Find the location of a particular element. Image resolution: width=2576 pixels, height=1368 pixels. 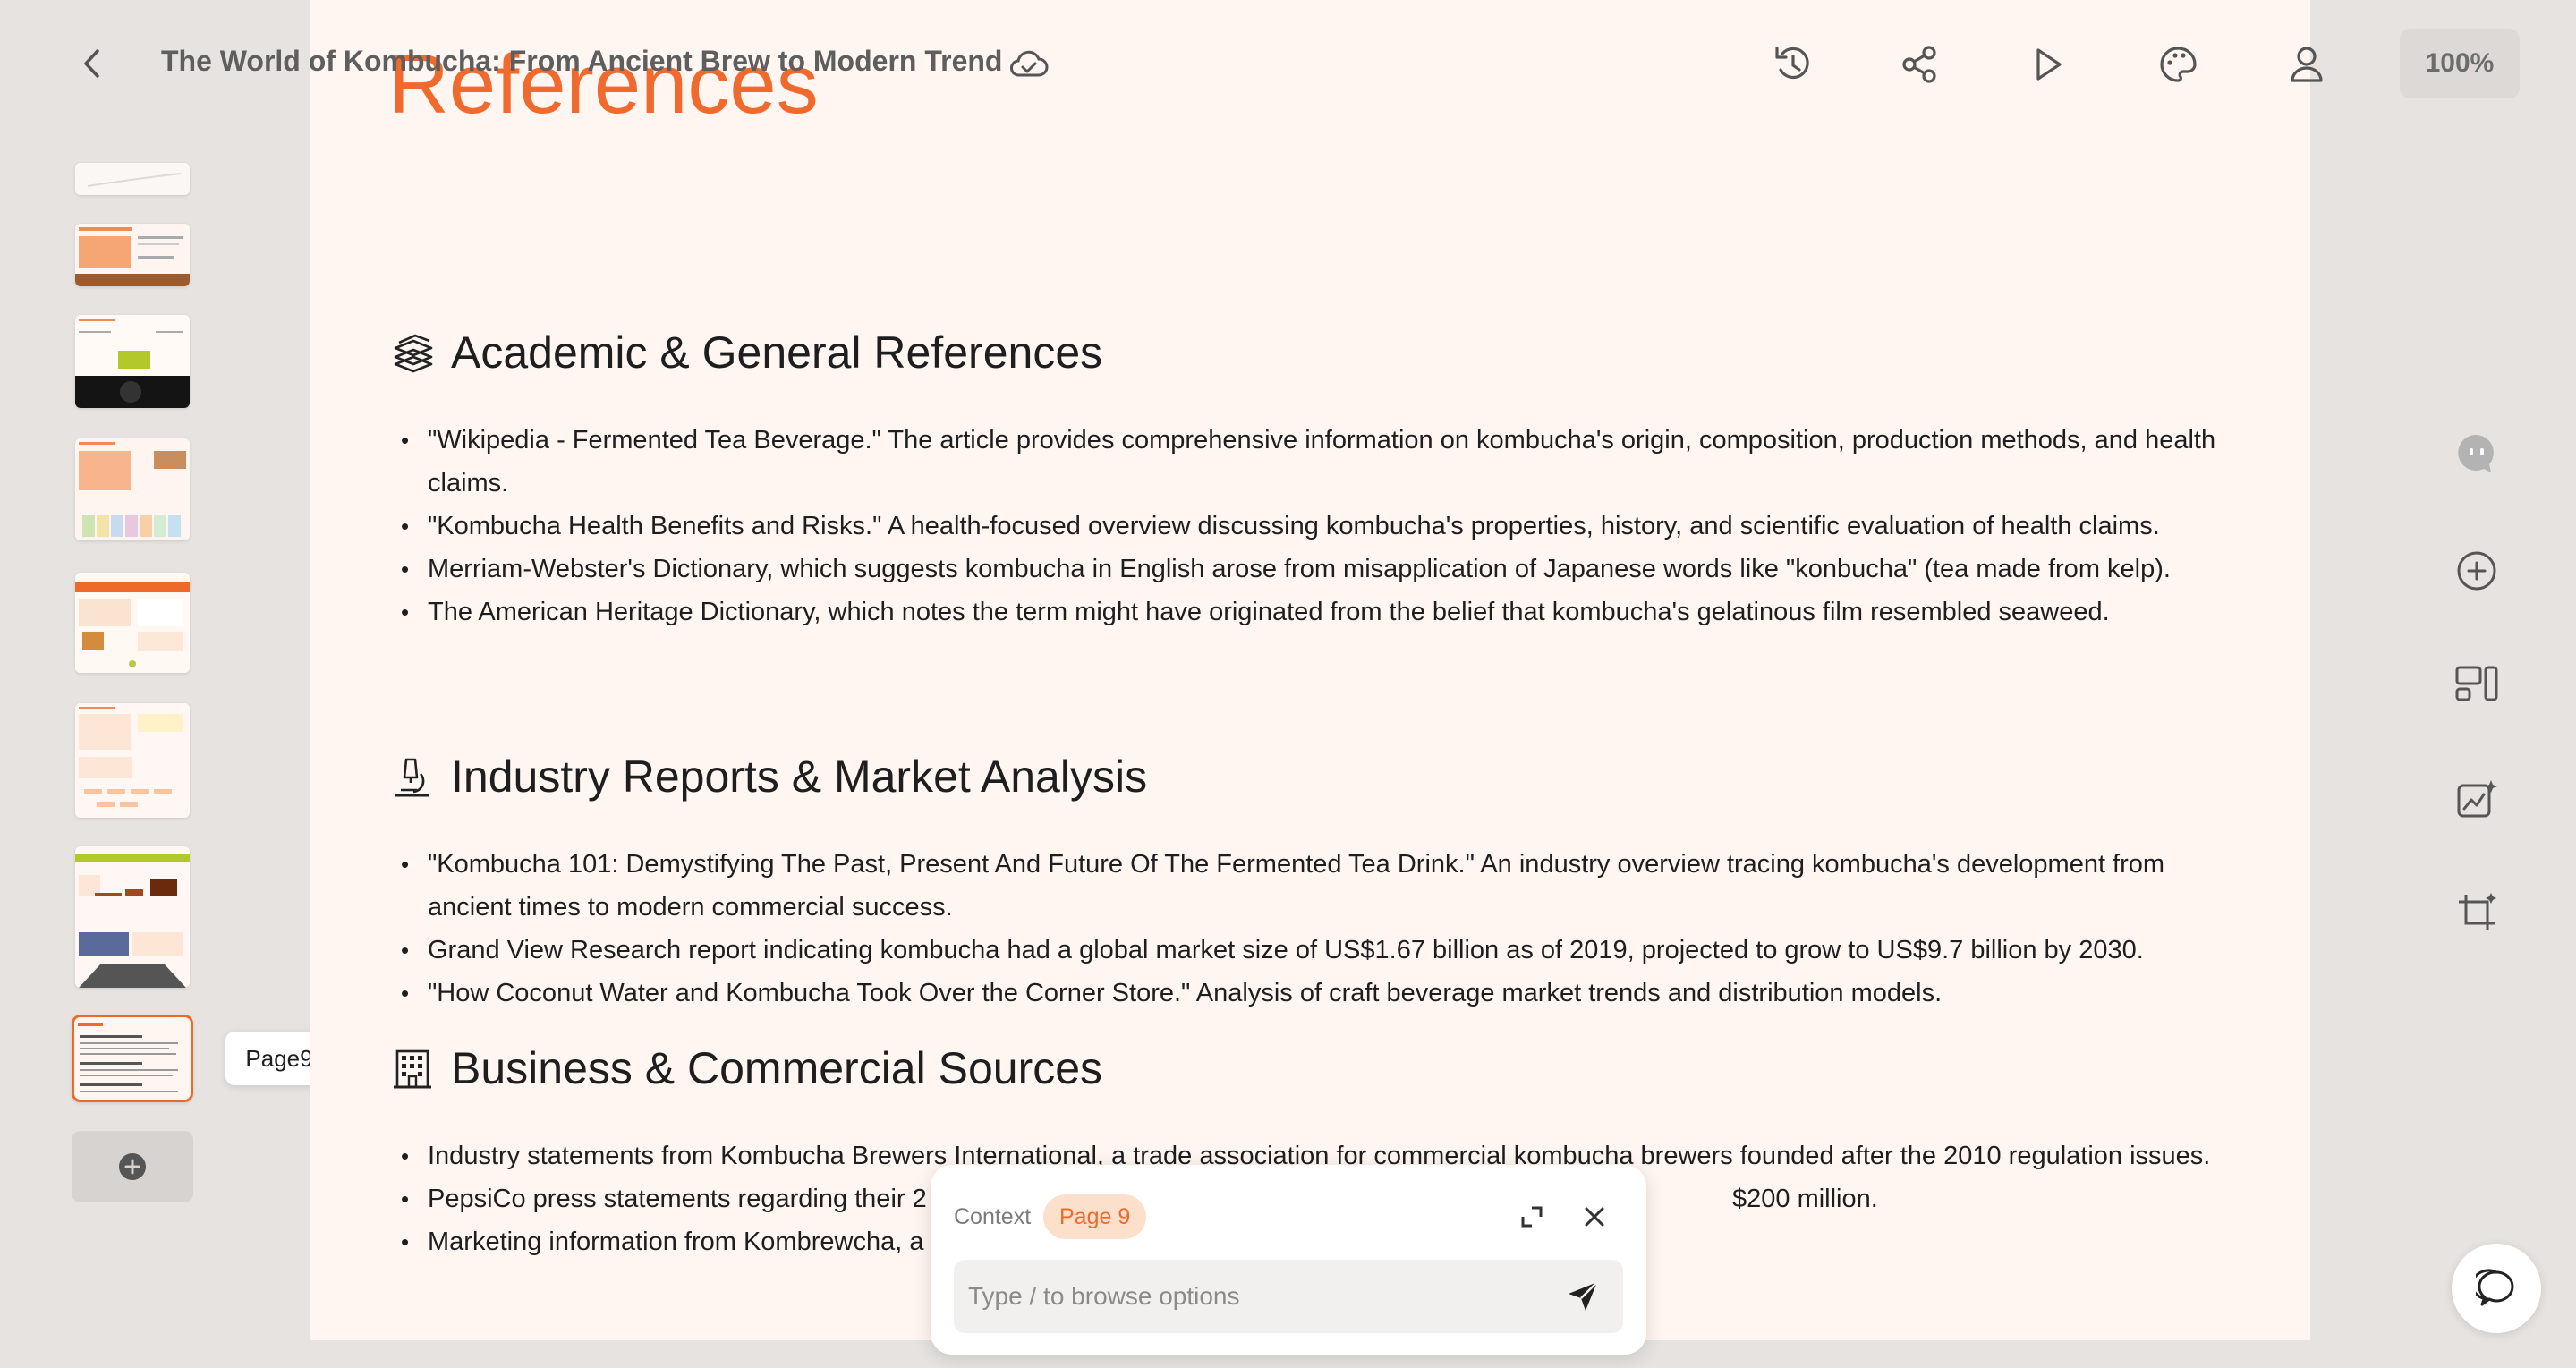

user-icon is located at coordinates (2307, 64).